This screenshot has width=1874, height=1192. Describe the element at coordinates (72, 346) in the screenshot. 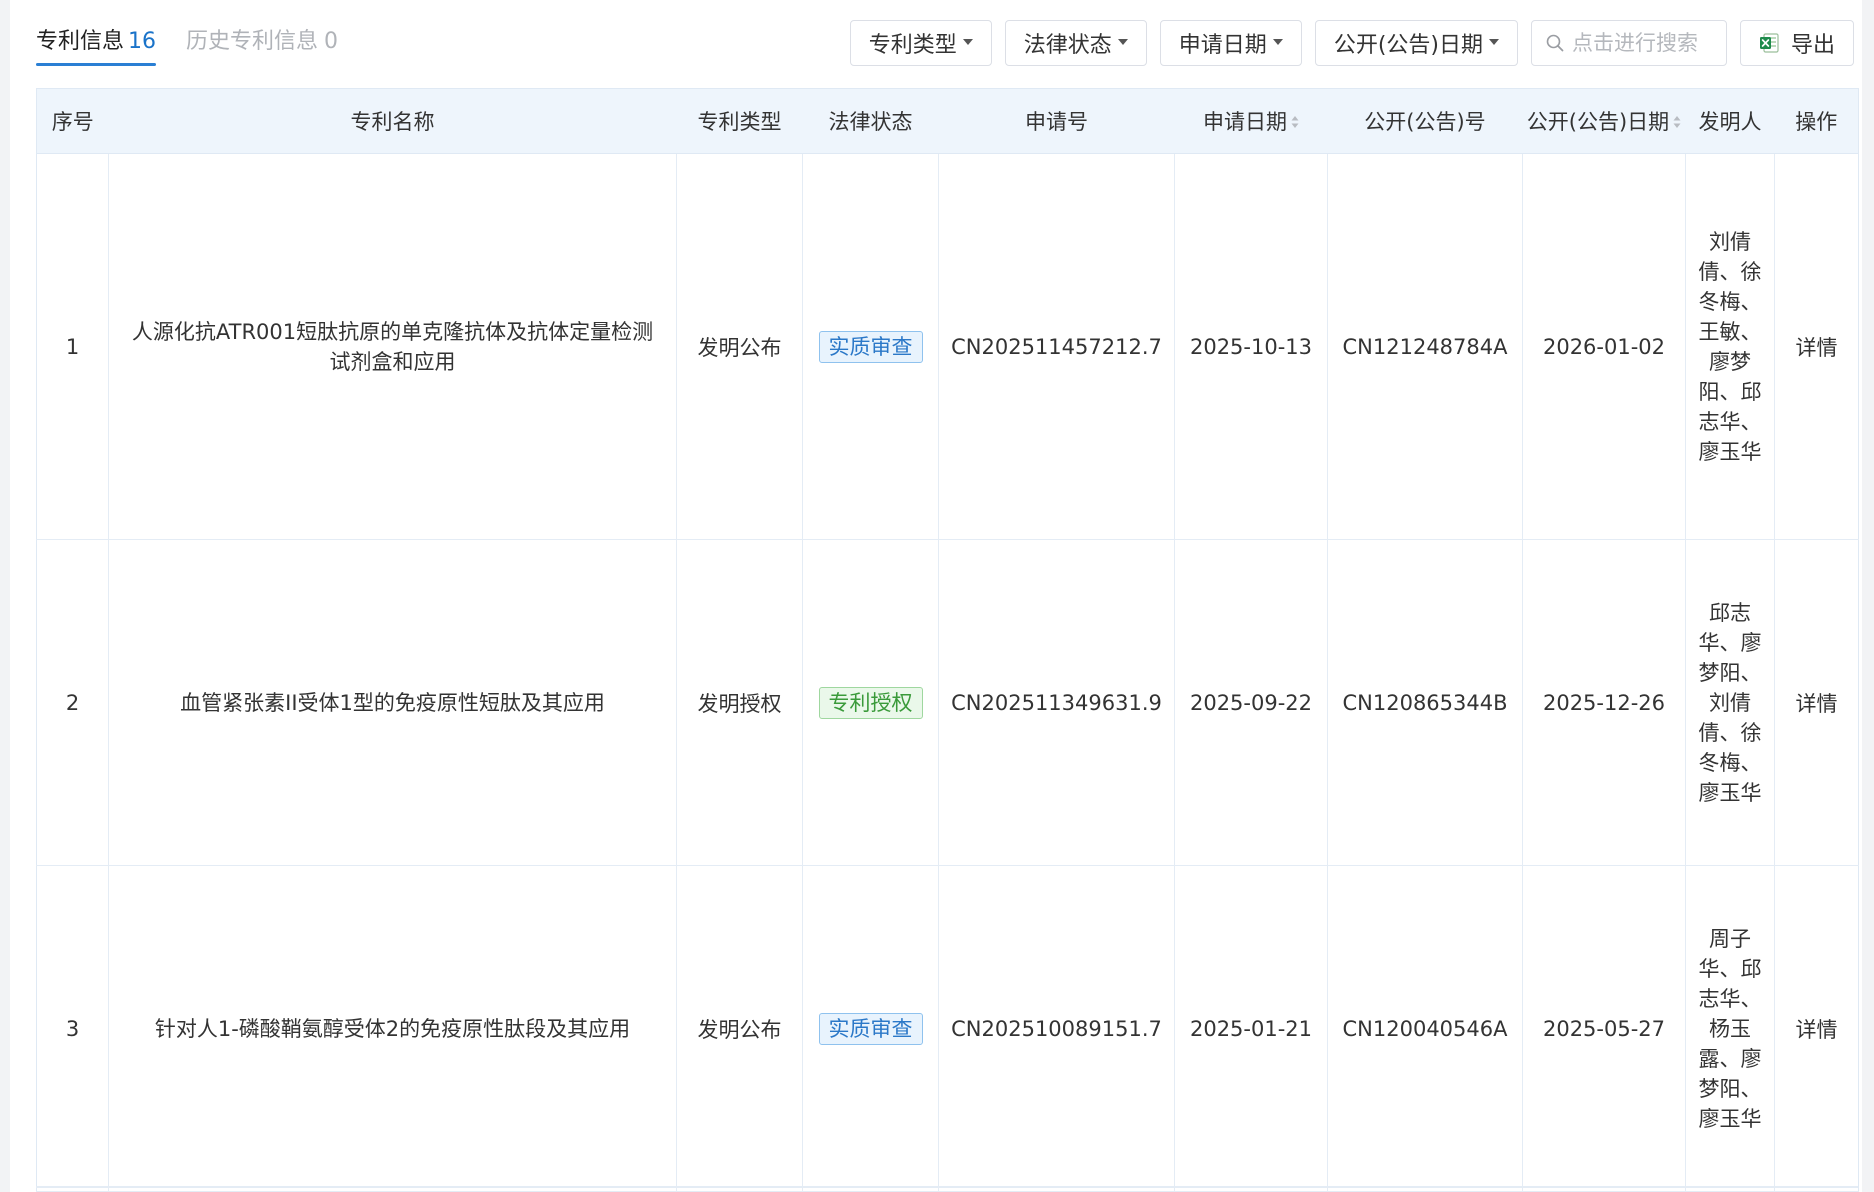

I see `cell-index: 1` at that location.